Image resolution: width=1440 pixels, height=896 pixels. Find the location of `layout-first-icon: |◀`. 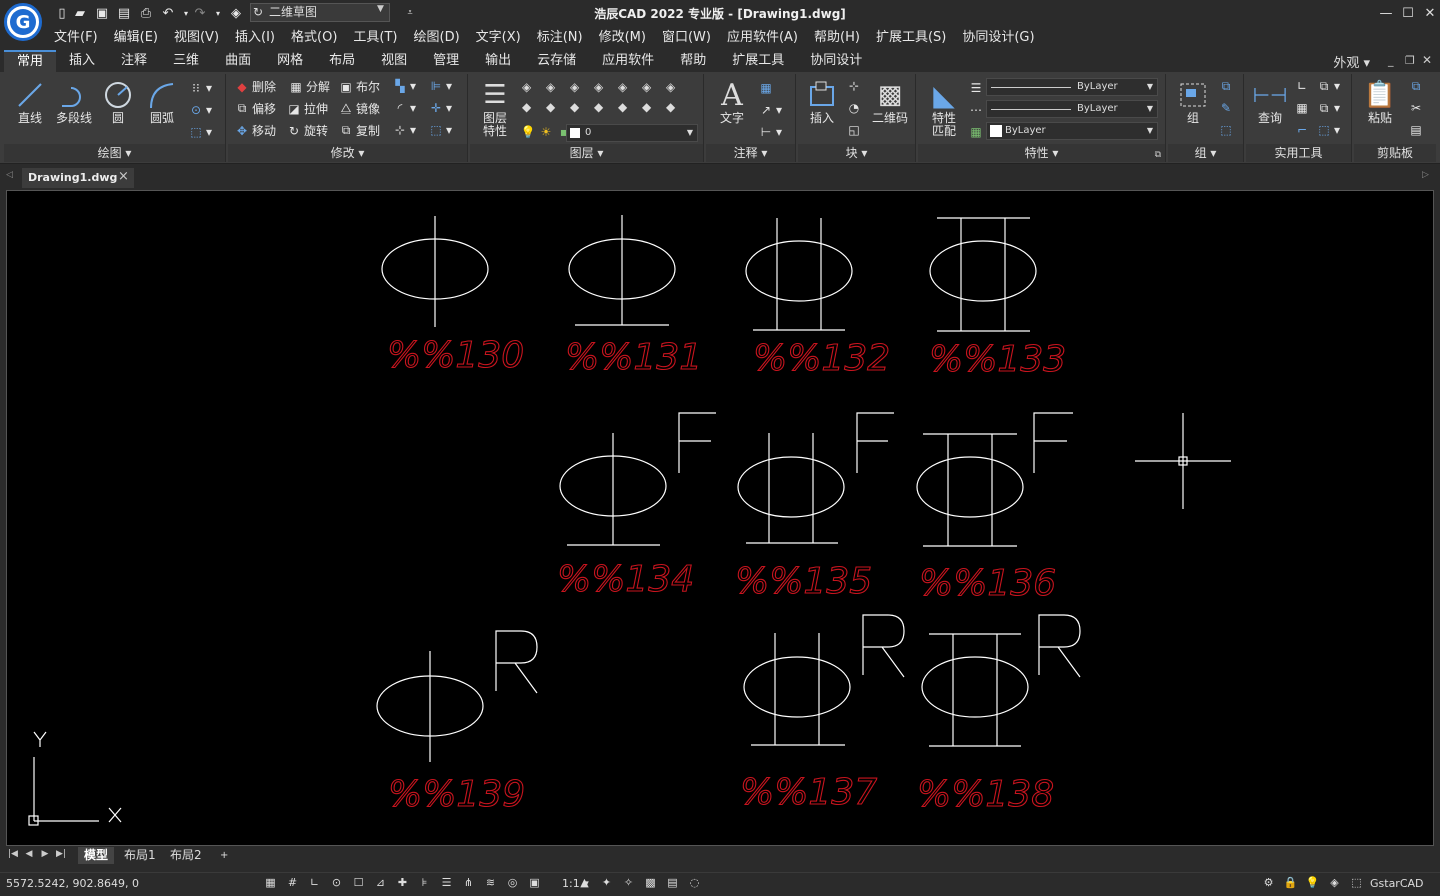

layout-first-icon: |◀ is located at coordinates (13, 854).